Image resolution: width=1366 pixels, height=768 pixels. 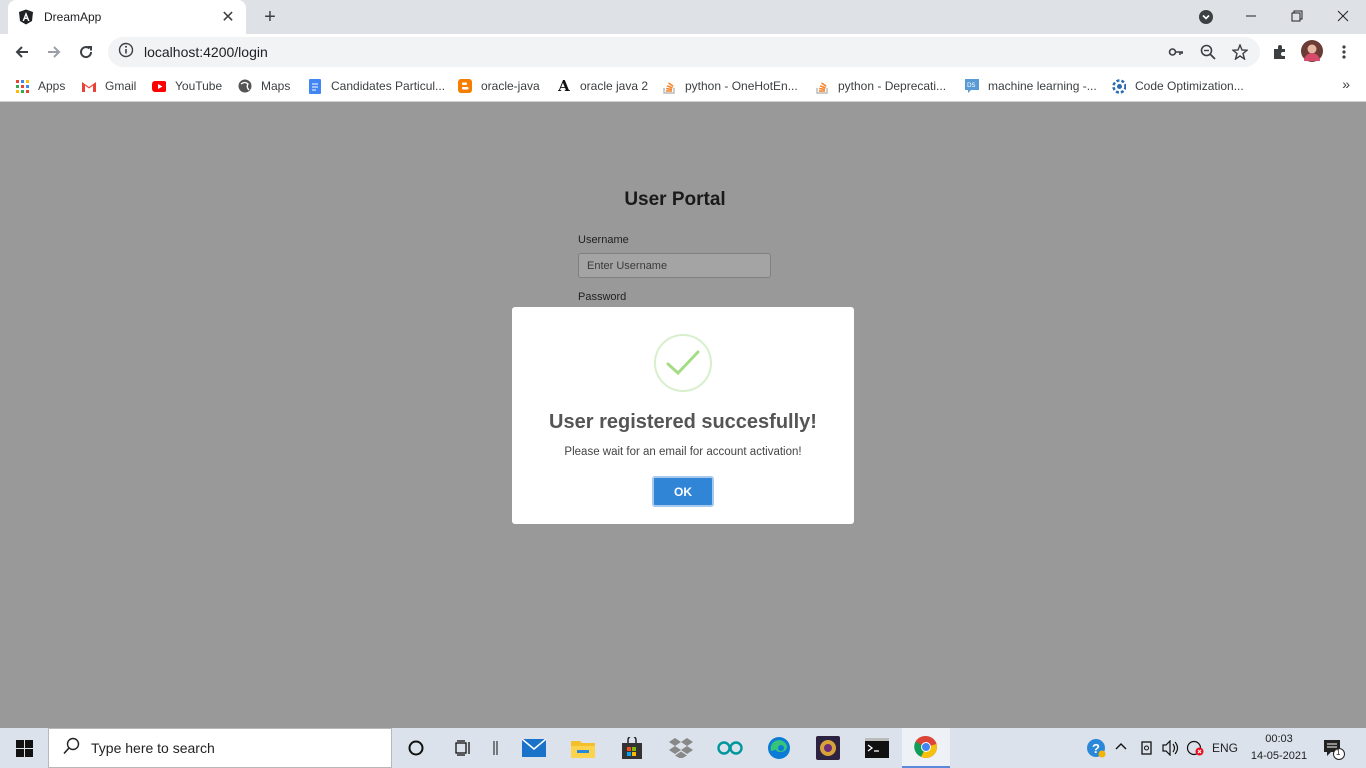 I want to click on username-input, so click(x=674, y=265).